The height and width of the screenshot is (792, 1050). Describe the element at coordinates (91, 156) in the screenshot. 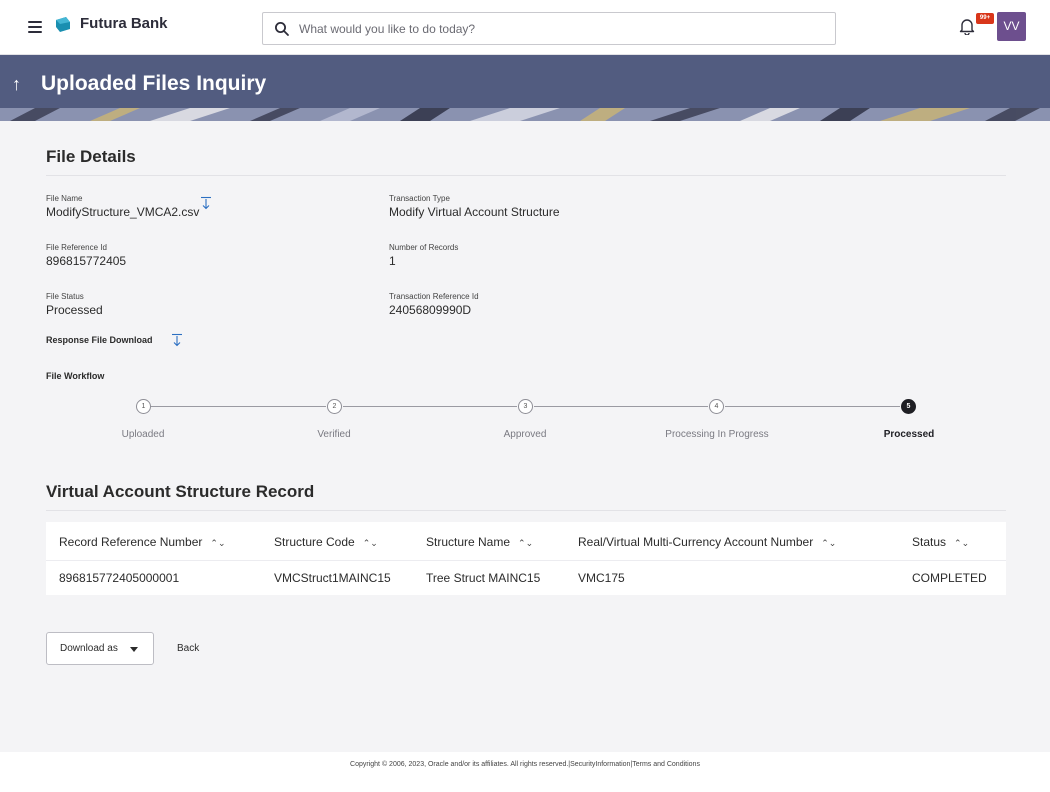

I see `file-details-title: File Details` at that location.